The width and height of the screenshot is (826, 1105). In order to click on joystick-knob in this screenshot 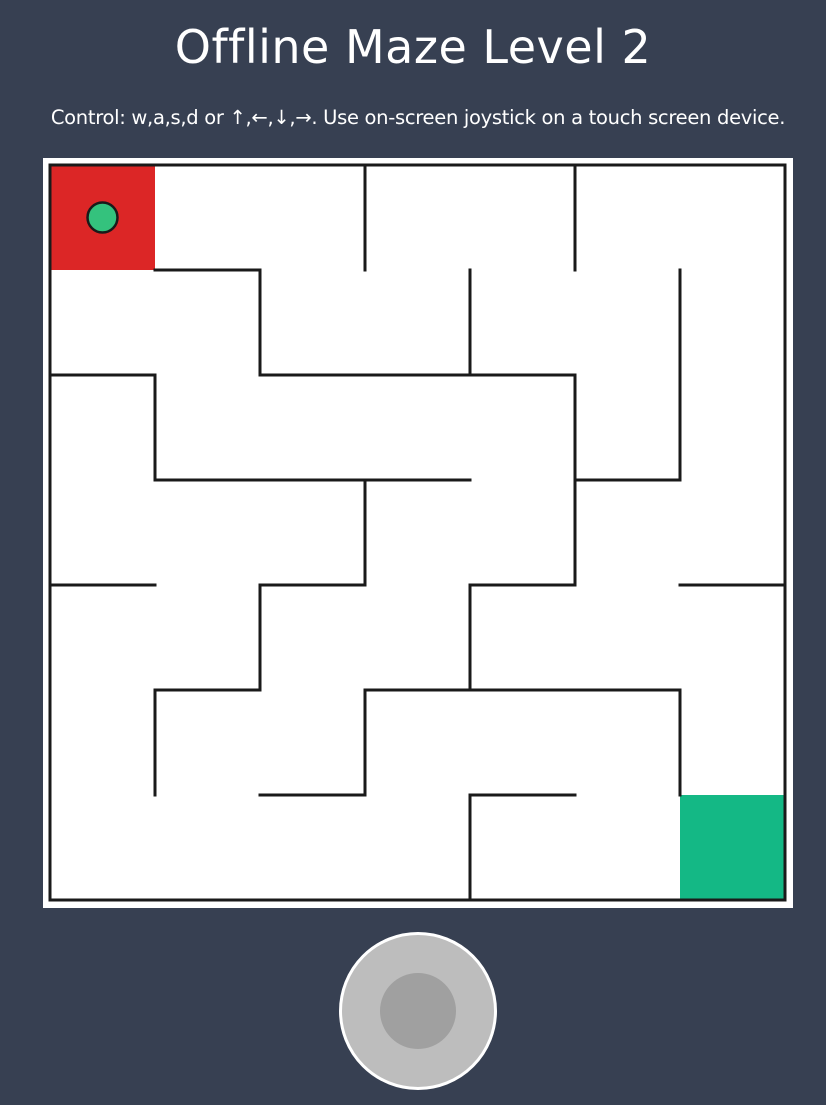, I will do `click(418, 1011)`.